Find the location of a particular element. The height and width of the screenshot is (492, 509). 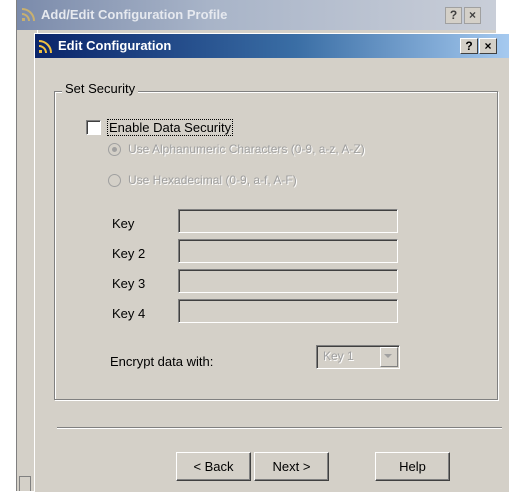

key-3-label: Key 3 is located at coordinates (129, 283).